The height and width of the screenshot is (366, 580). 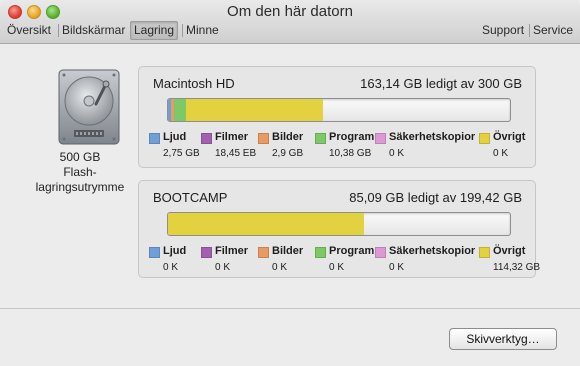 I want to click on volume-free-space: 85,09 GB ledigt av 199,42 GB, so click(x=435, y=197).